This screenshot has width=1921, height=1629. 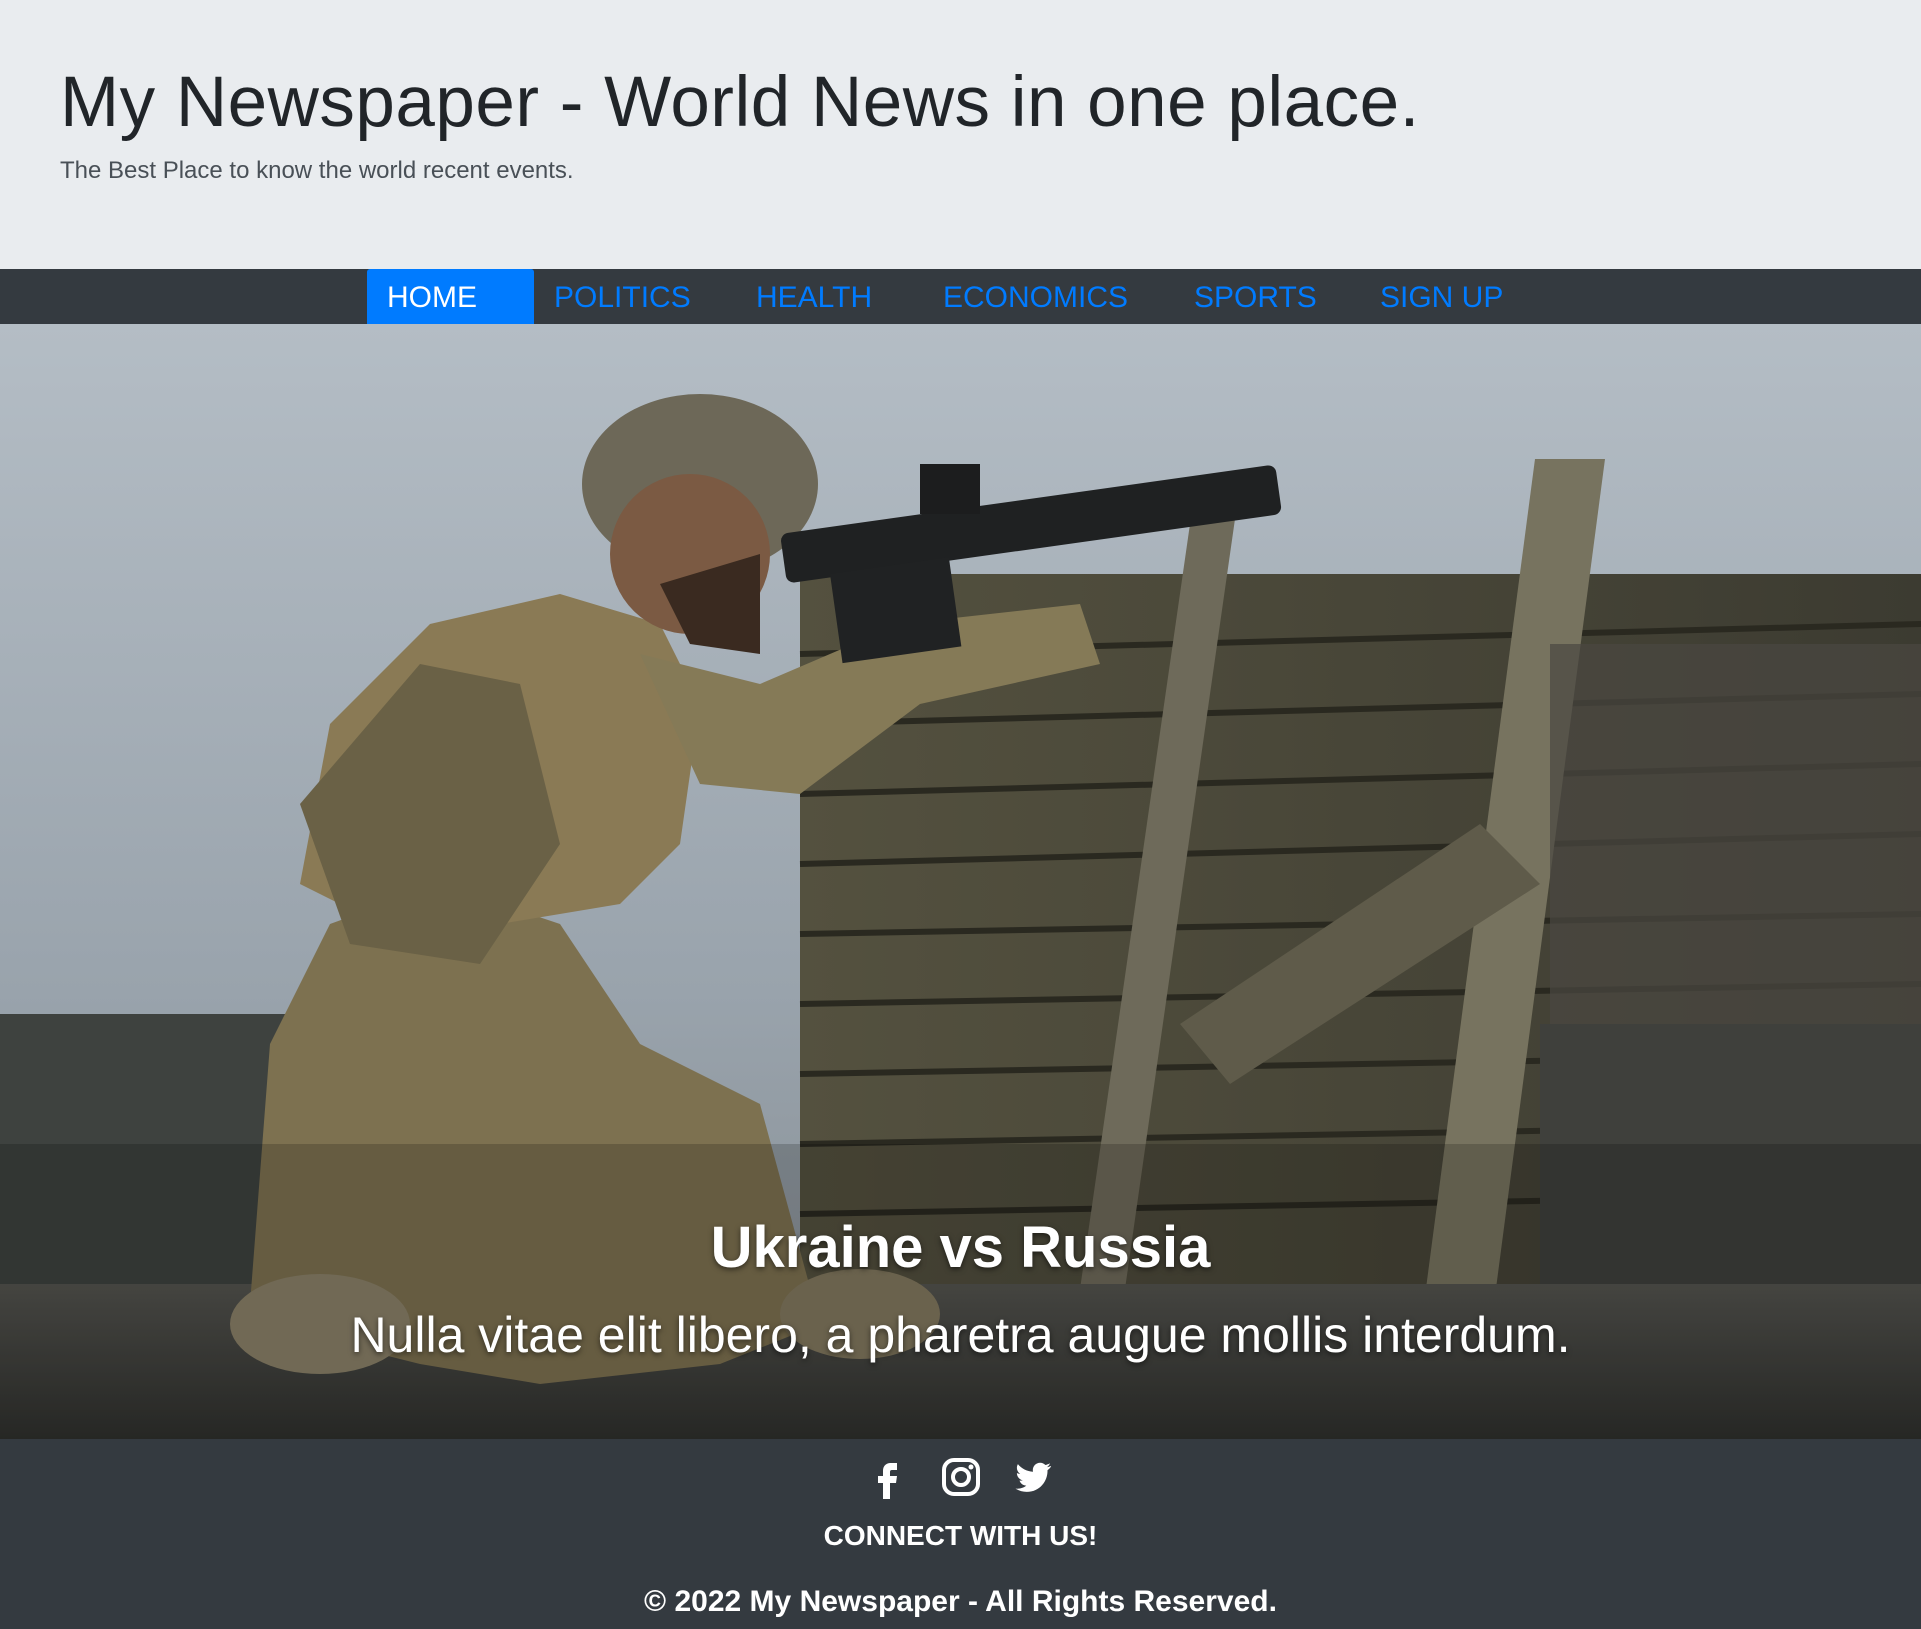 What do you see at coordinates (450, 296) in the screenshot?
I see `nav-item-home: HOME` at bounding box center [450, 296].